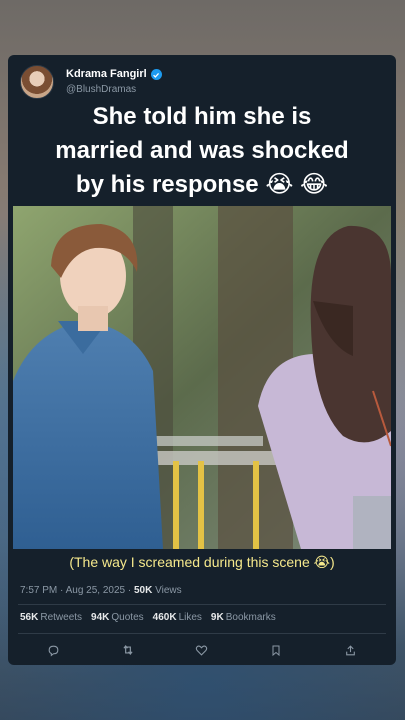  Describe the element at coordinates (61, 617) in the screenshot. I see `retweets-label: Retweets` at that location.